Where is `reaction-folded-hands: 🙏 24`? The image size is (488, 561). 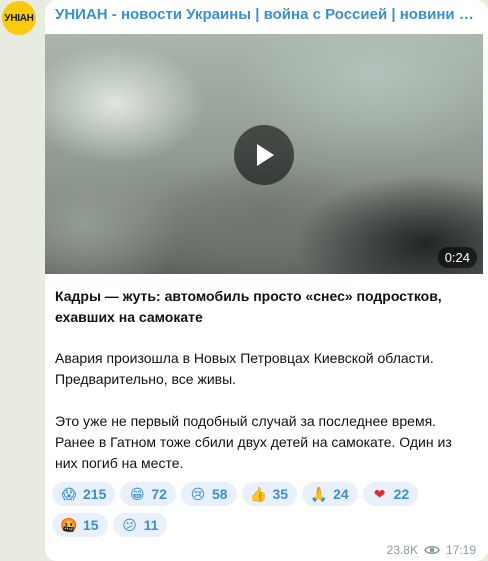
reaction-folded-hands: 🙏 24 is located at coordinates (330, 494).